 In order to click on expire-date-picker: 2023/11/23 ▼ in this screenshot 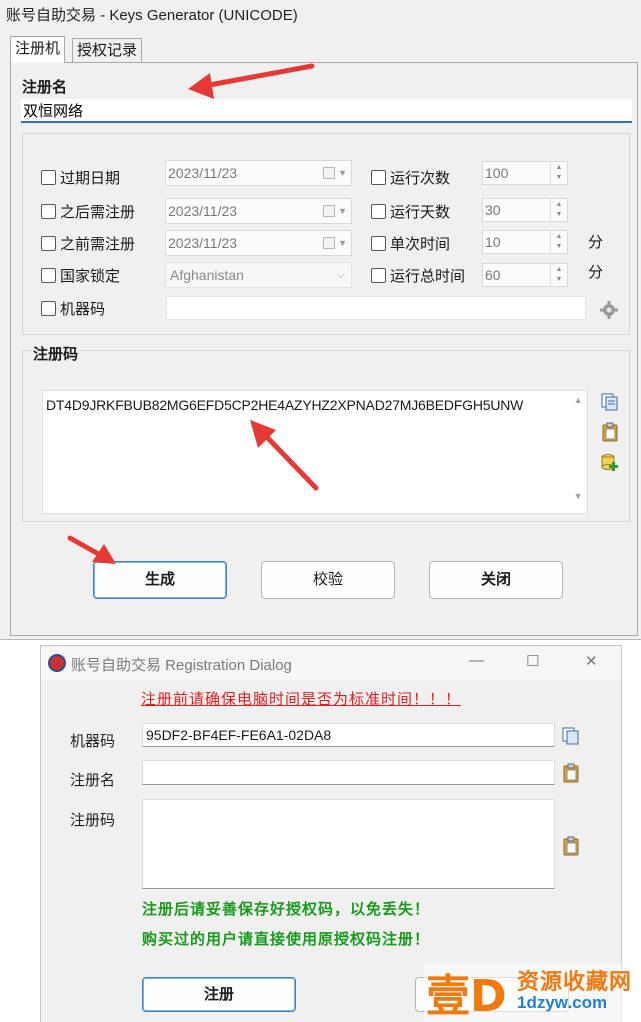, I will do `click(258, 173)`.